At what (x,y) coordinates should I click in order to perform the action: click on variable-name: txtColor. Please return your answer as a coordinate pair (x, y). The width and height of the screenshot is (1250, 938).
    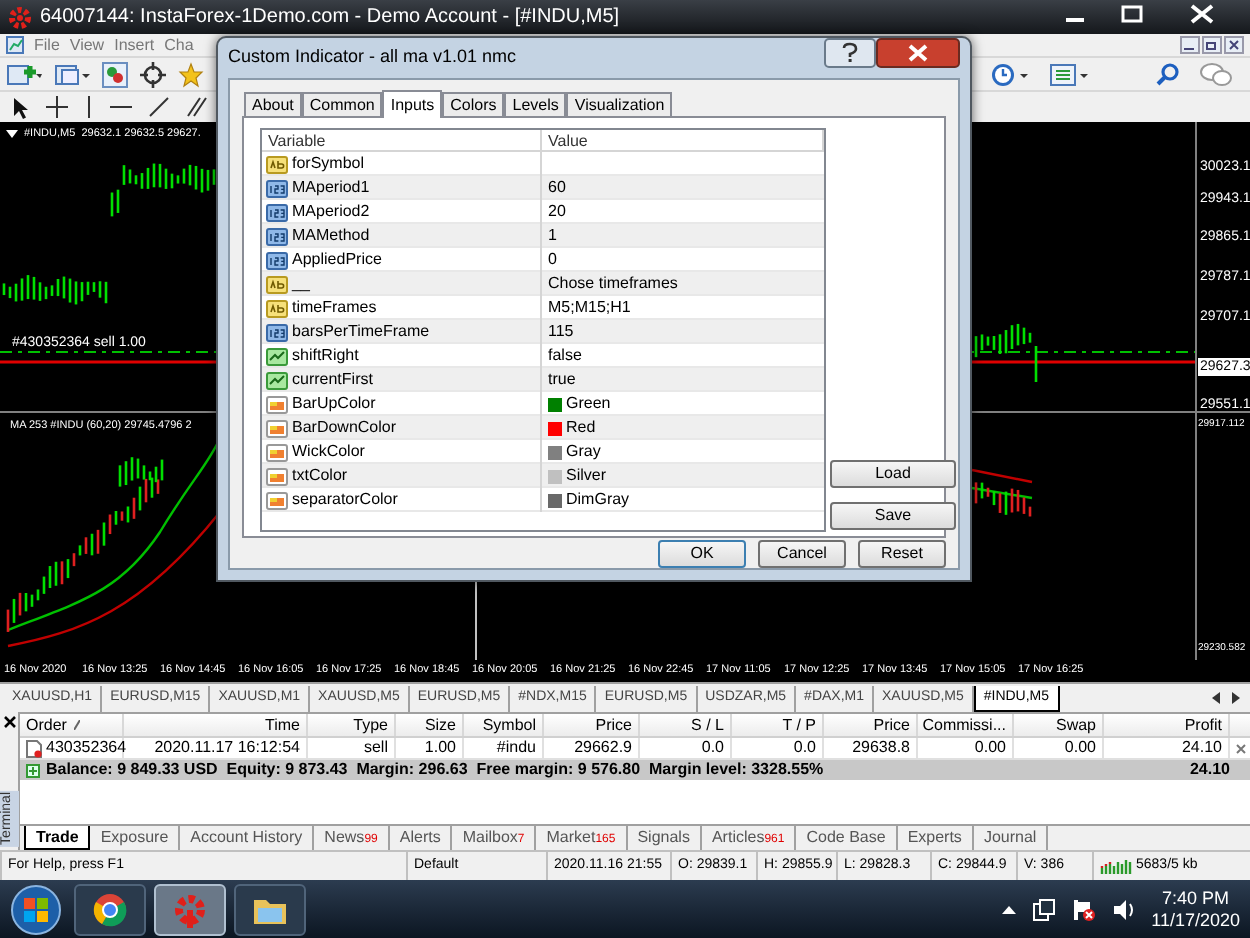
    Looking at the image, I should click on (320, 476).